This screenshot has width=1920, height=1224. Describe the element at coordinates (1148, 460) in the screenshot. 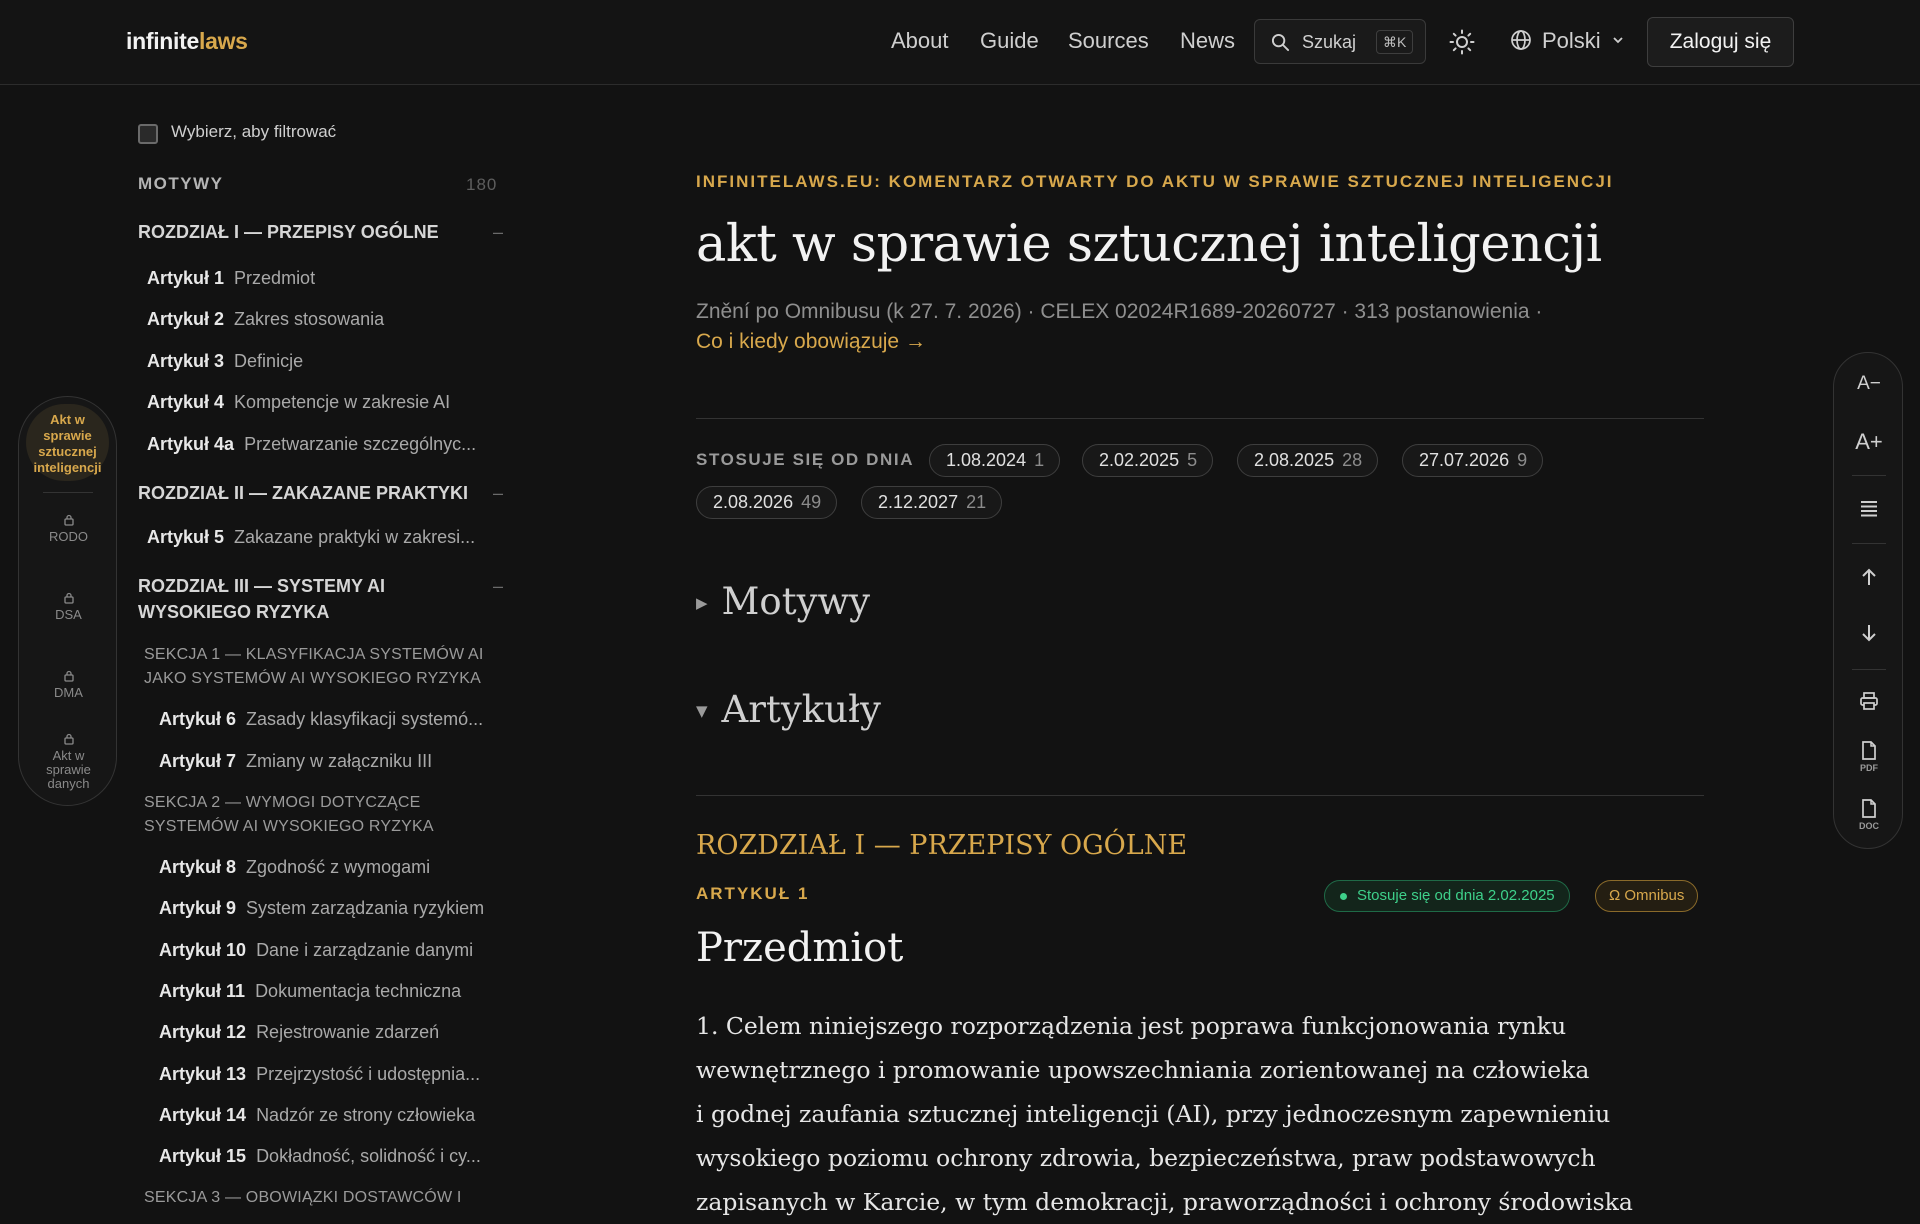

I see `date-filter-chip: 2.02.2025 5` at that location.